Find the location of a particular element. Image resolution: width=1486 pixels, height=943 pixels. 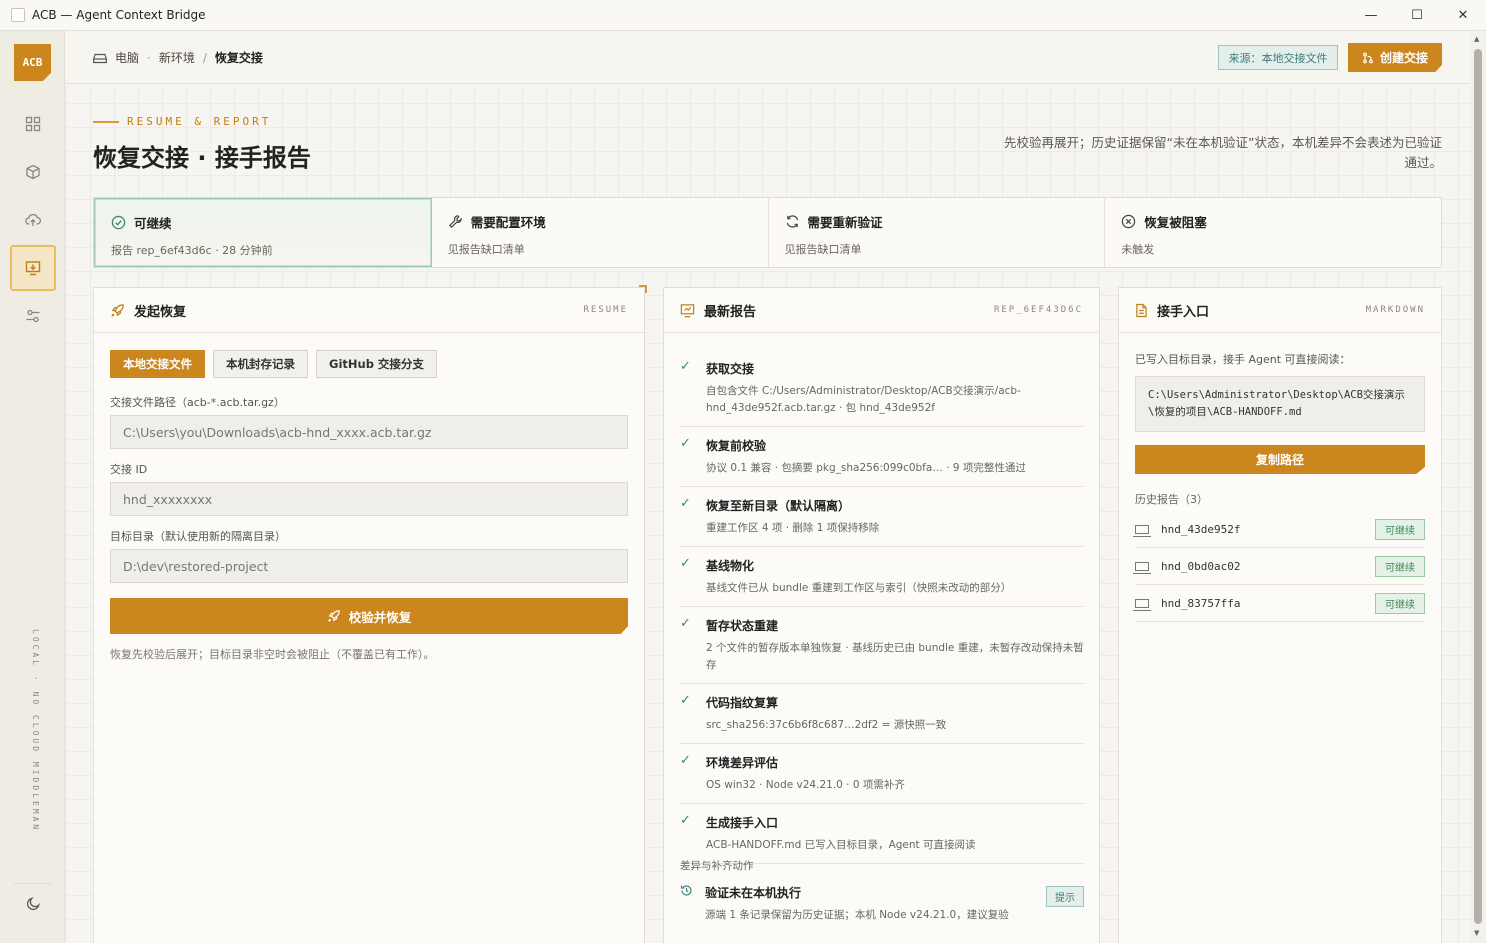

breadcrumb-env: 新环境 is located at coordinates (177, 57).